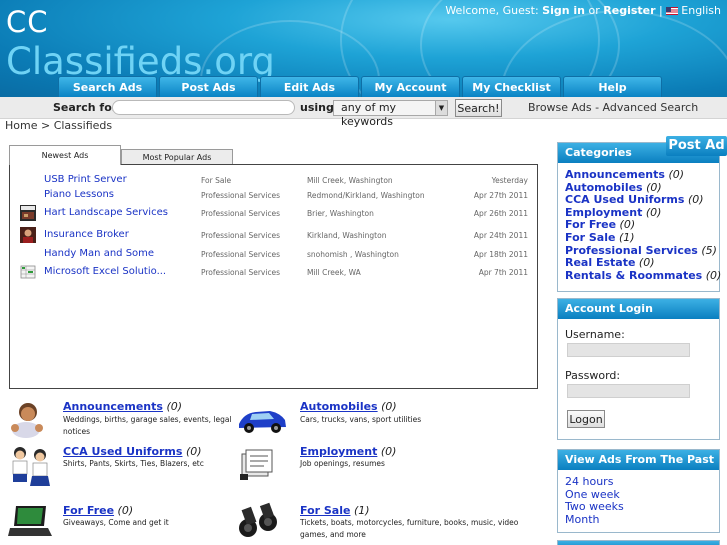 The height and width of the screenshot is (545, 727). I want to click on sidebar-category-name: Professional Services, so click(631, 250).